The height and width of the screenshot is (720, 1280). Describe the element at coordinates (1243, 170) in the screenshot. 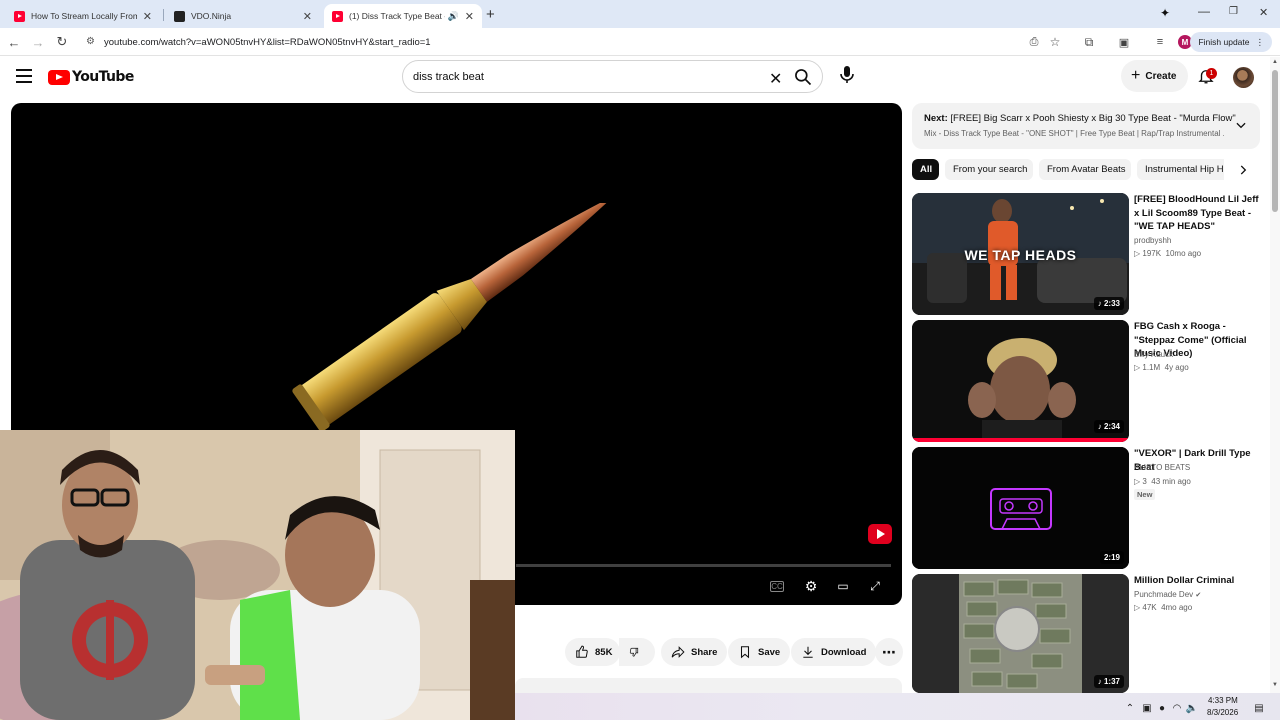

I see `chevron-right-icon` at that location.